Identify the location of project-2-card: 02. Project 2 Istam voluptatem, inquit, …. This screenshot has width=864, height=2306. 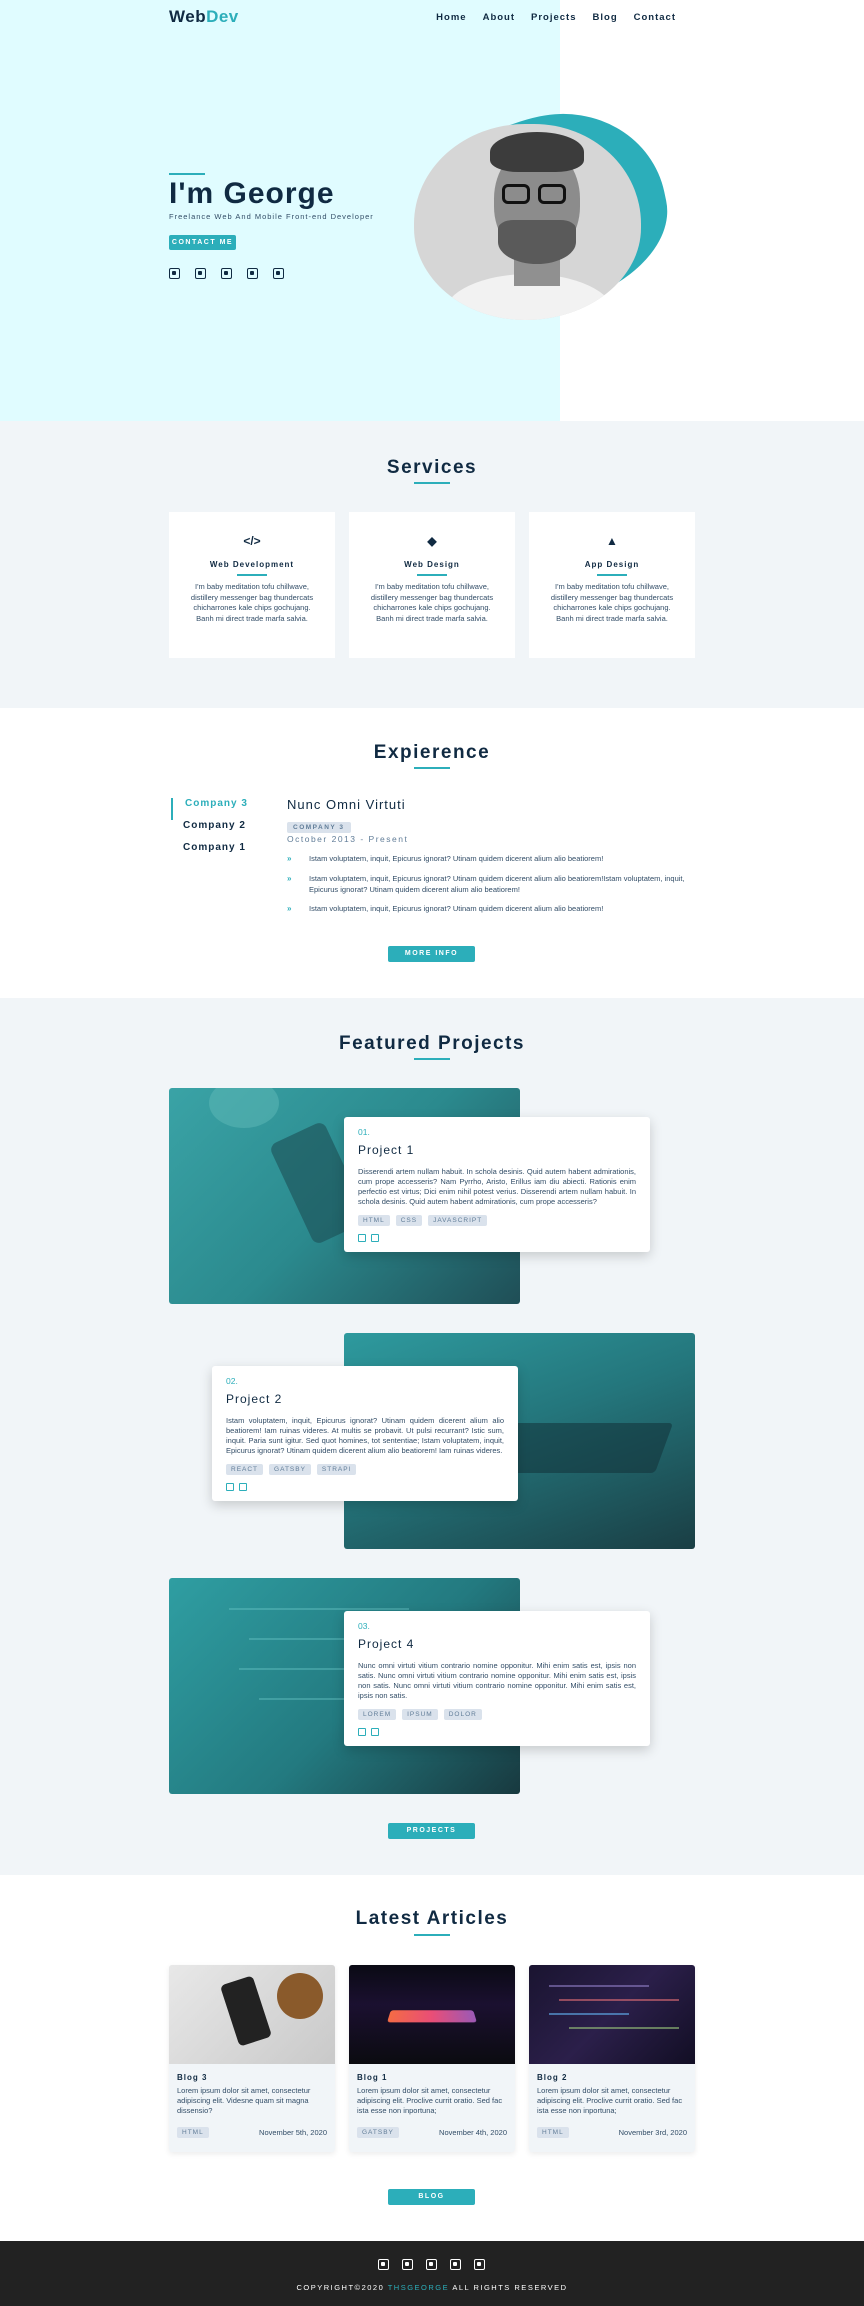
(365, 1433).